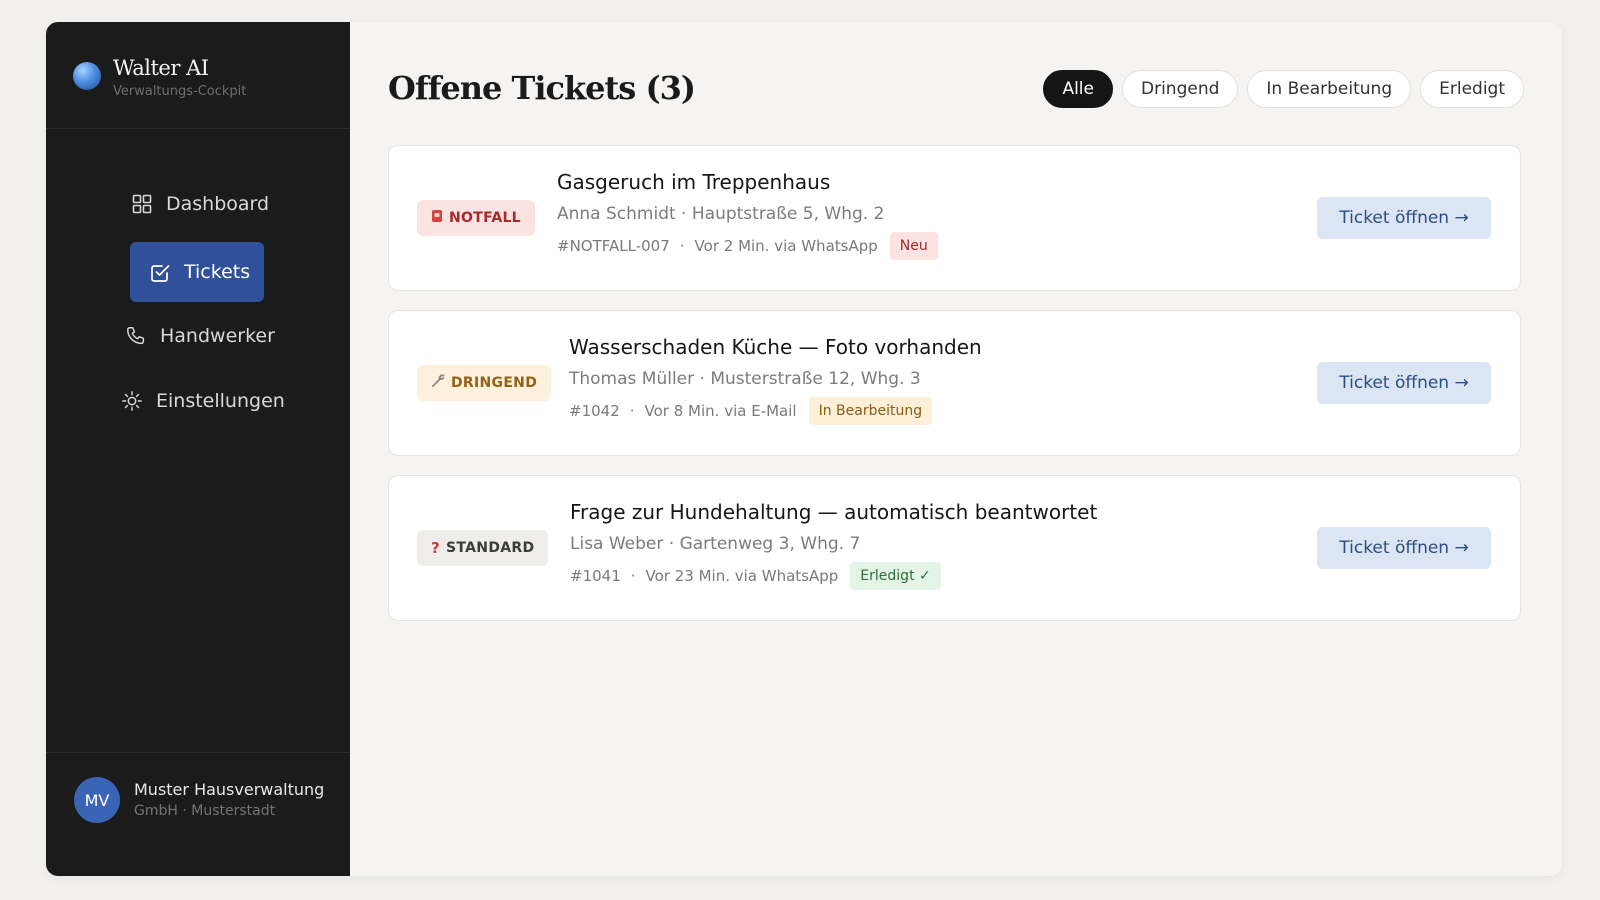  I want to click on sidebar-item-label: Handwerker, so click(217, 336).